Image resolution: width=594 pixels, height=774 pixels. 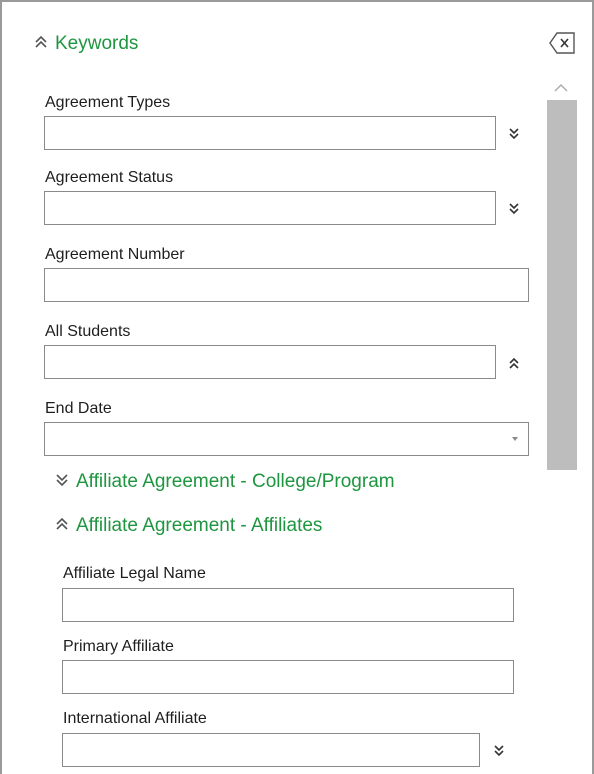 I want to click on keywords-title: Keywords, so click(x=97, y=43).